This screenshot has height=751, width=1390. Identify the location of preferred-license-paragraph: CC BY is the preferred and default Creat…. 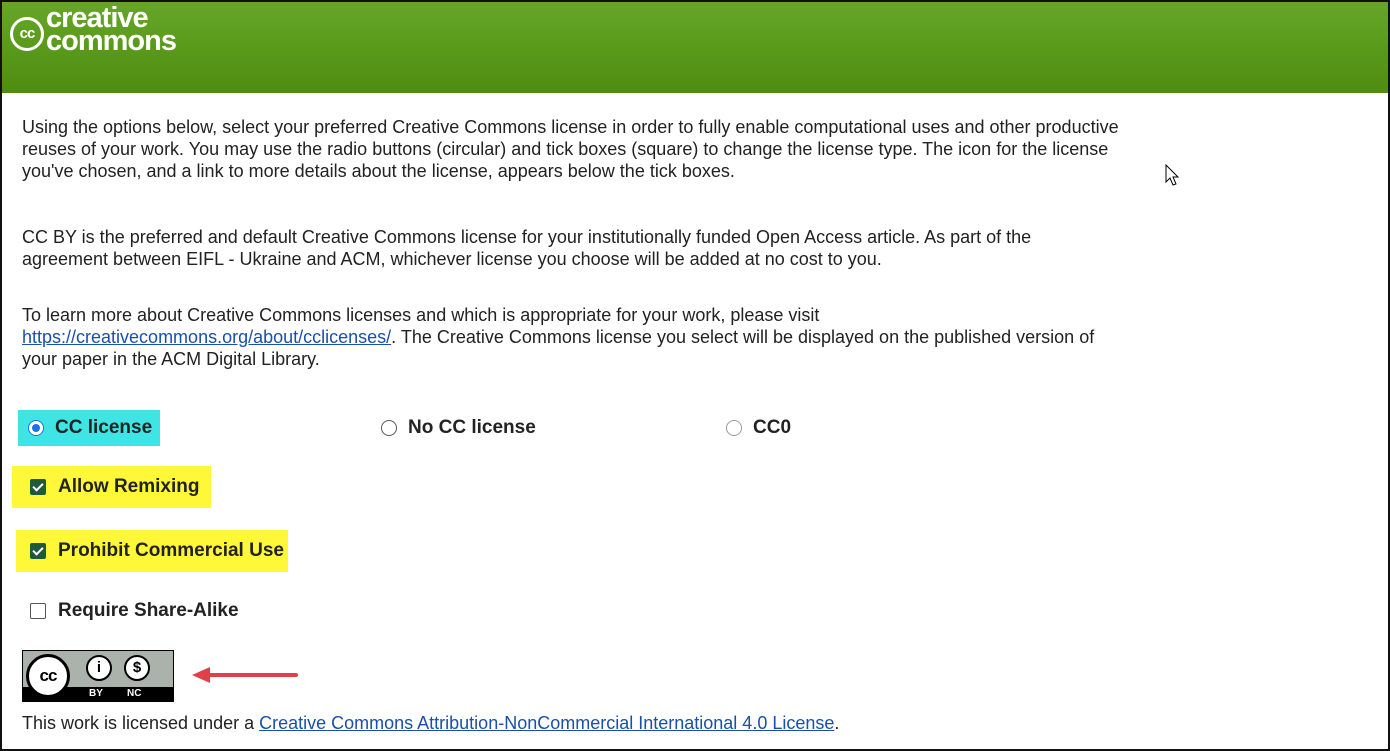
(527, 248).